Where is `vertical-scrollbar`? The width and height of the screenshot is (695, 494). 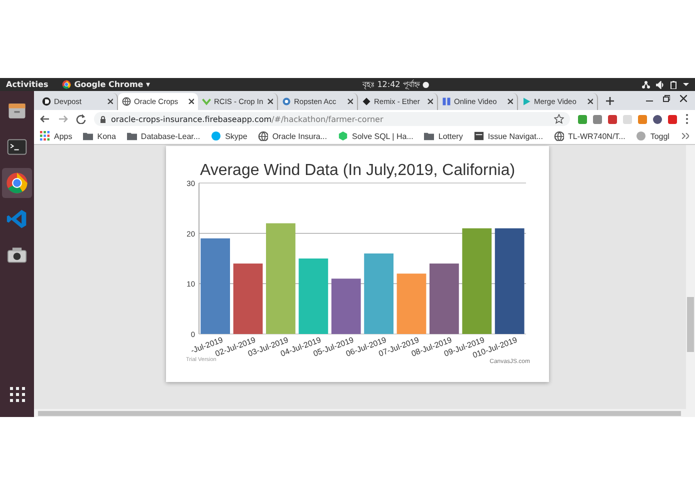
vertical-scrollbar is located at coordinates (690, 277).